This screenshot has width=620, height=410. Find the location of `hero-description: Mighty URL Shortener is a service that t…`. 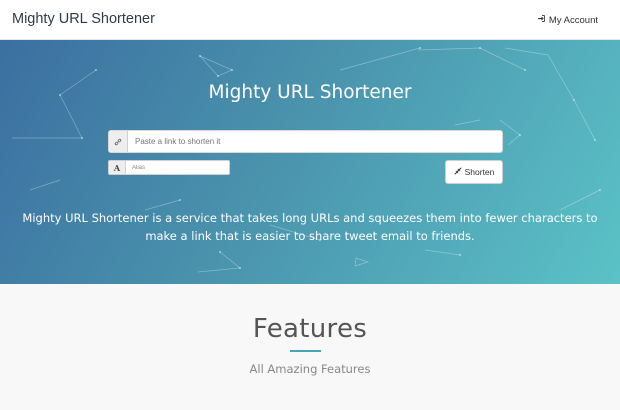

hero-description: Mighty URL Shortener is a service that t… is located at coordinates (310, 227).